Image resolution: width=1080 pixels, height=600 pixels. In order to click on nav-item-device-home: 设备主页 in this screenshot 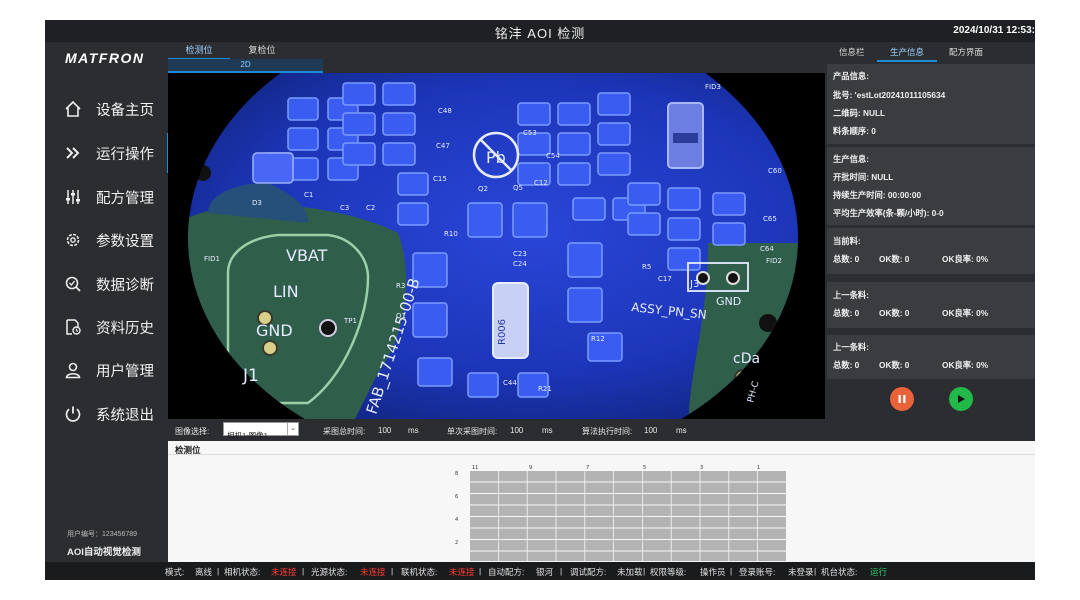, I will do `click(106, 109)`.